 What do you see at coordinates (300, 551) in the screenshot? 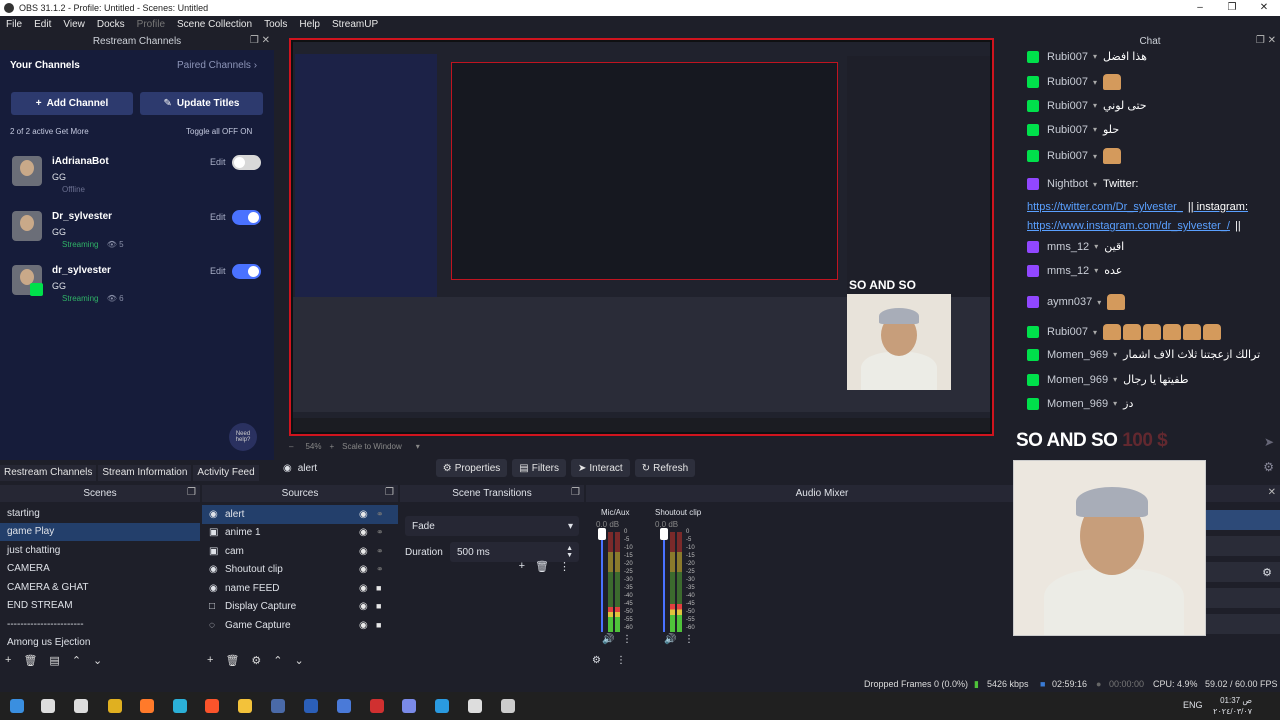
I see `source-item: ▣ cam ◉ ⚭` at bounding box center [300, 551].